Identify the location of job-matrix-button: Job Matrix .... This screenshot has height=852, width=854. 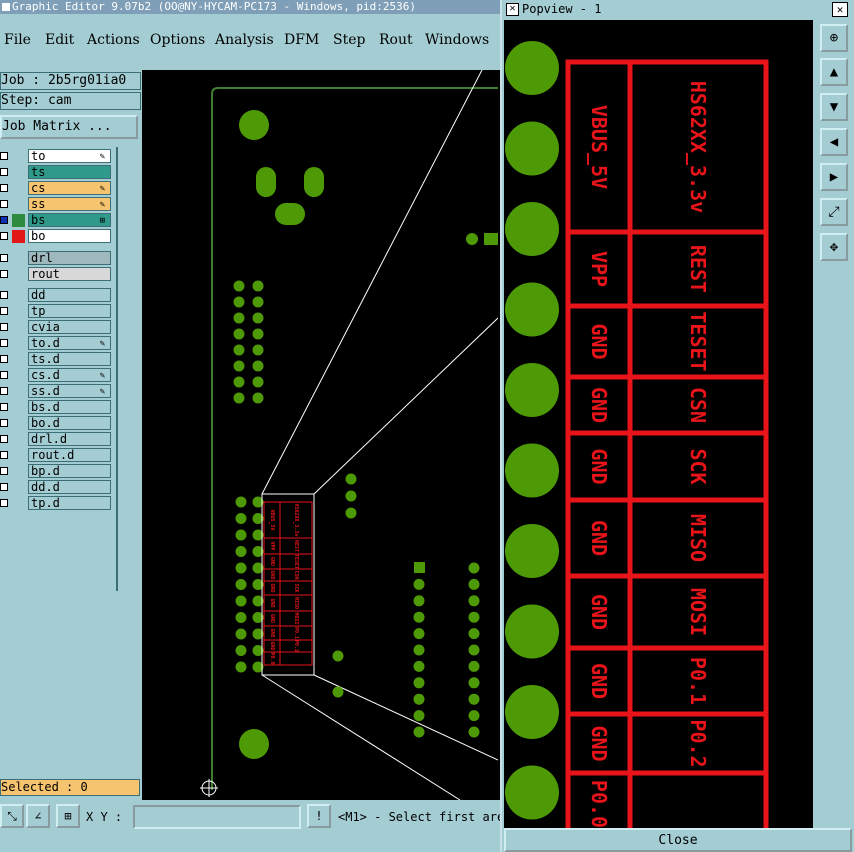
(69, 127).